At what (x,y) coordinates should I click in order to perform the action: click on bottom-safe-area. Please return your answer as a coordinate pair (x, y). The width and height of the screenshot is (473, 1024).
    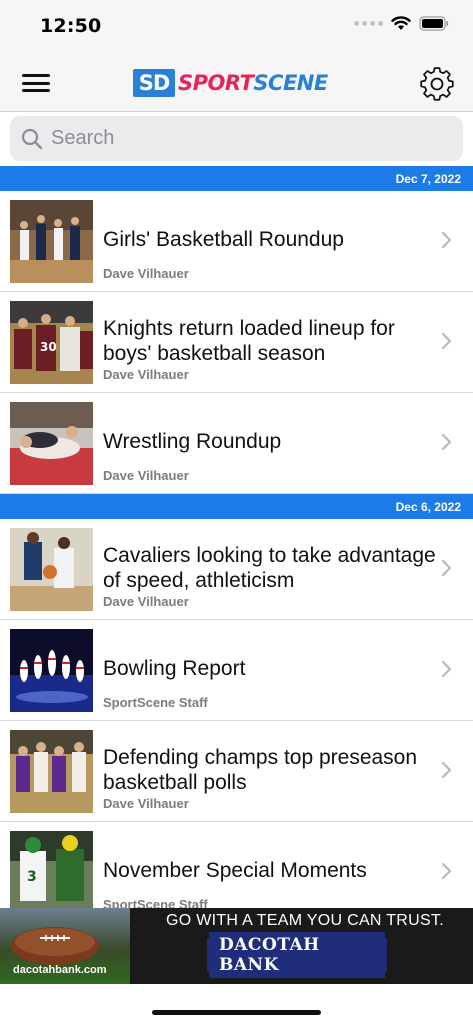
    Looking at the image, I should click on (236, 1004).